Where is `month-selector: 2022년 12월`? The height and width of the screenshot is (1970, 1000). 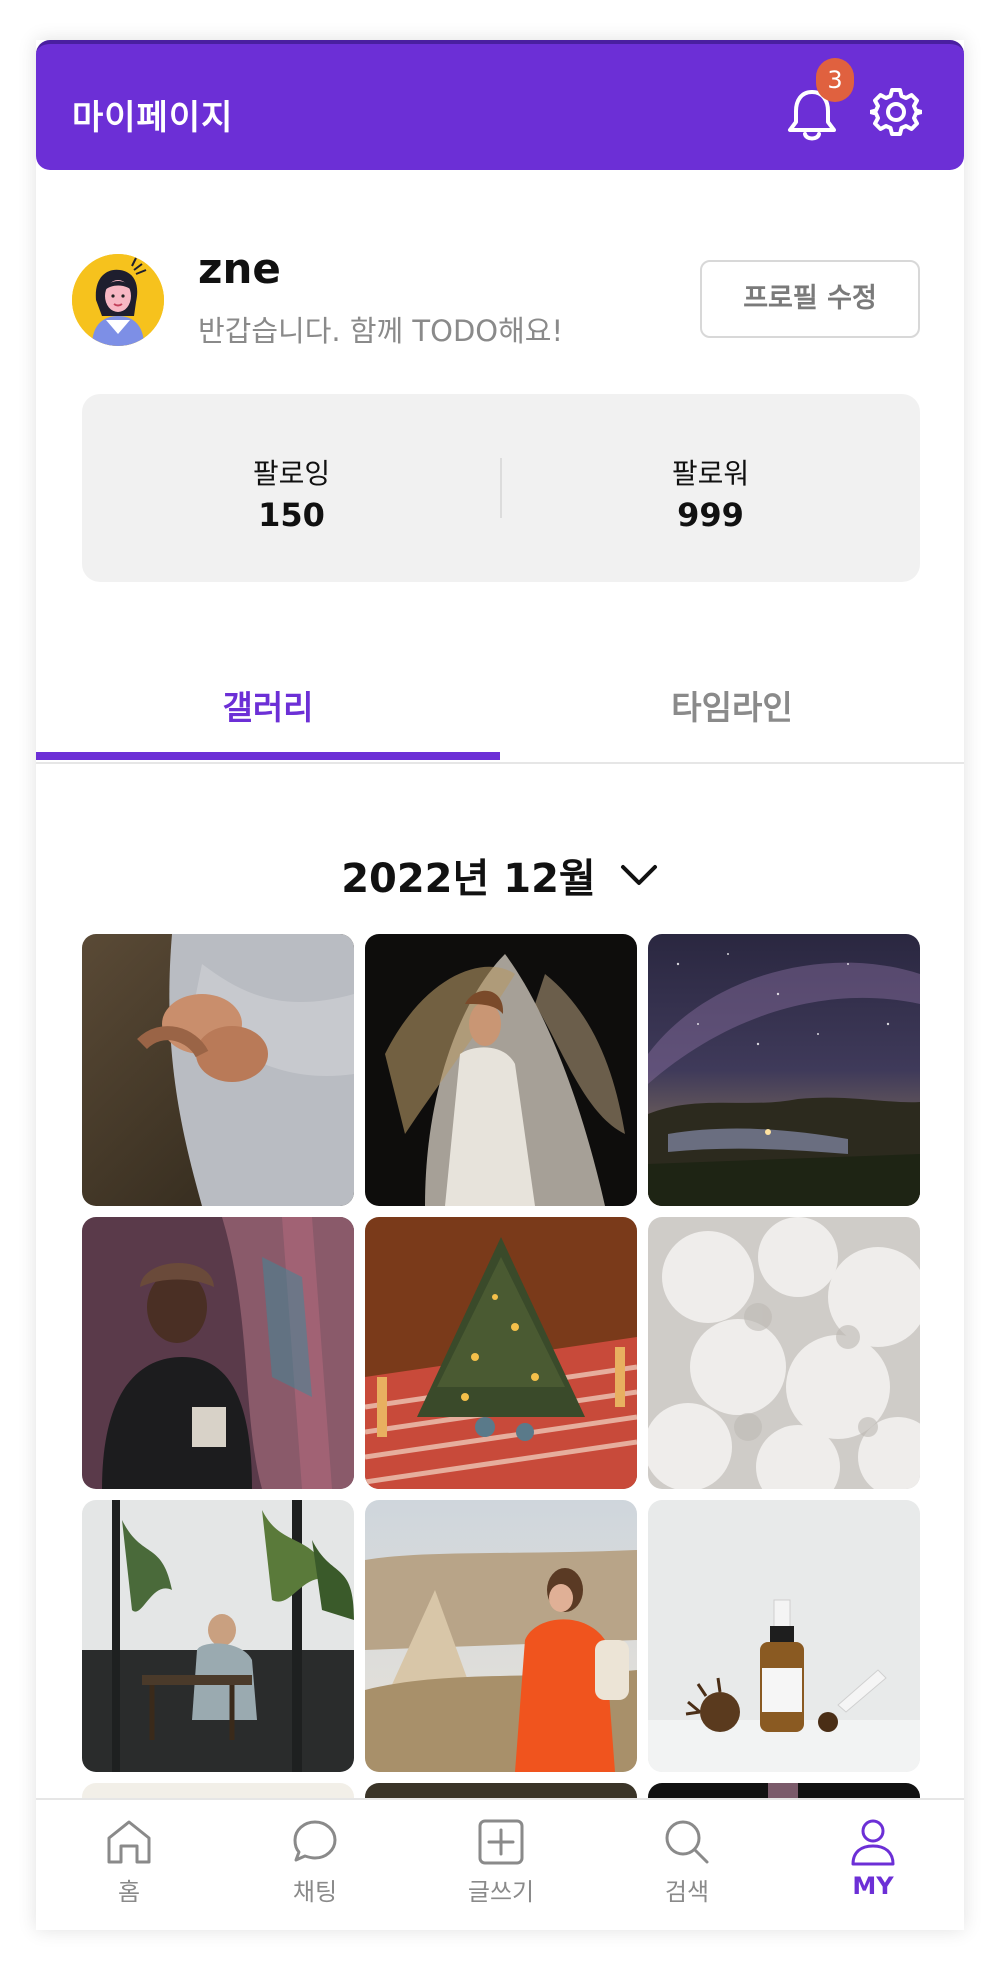
month-selector: 2022년 12월 is located at coordinates (500, 875).